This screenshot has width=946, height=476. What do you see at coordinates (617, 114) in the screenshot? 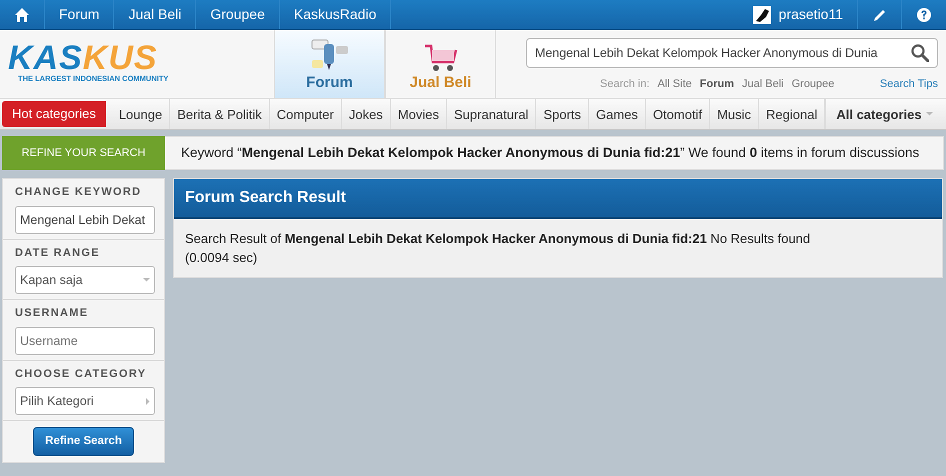
I see `category-link: Games` at bounding box center [617, 114].